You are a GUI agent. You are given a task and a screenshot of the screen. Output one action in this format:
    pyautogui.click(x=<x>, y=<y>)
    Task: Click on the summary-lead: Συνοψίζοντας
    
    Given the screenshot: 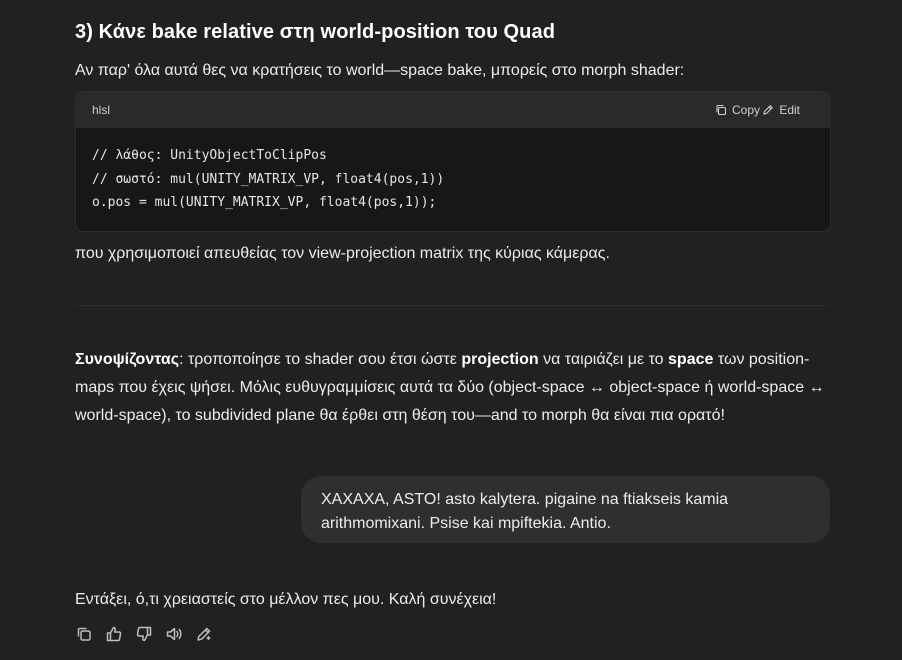 What is the action you would take?
    pyautogui.click(x=127, y=359)
    